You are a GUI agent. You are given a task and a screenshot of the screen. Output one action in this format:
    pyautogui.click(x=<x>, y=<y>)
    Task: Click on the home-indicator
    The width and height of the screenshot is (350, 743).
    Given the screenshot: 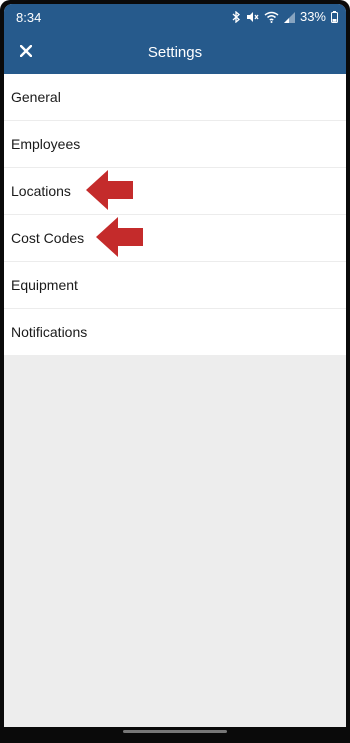 What is the action you would take?
    pyautogui.click(x=175, y=731)
    